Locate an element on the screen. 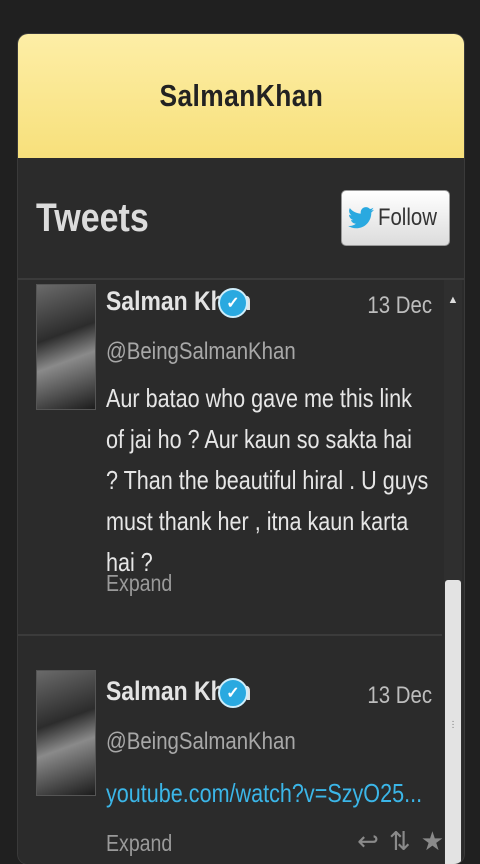  panel-heading: Tweets is located at coordinates (92, 217).